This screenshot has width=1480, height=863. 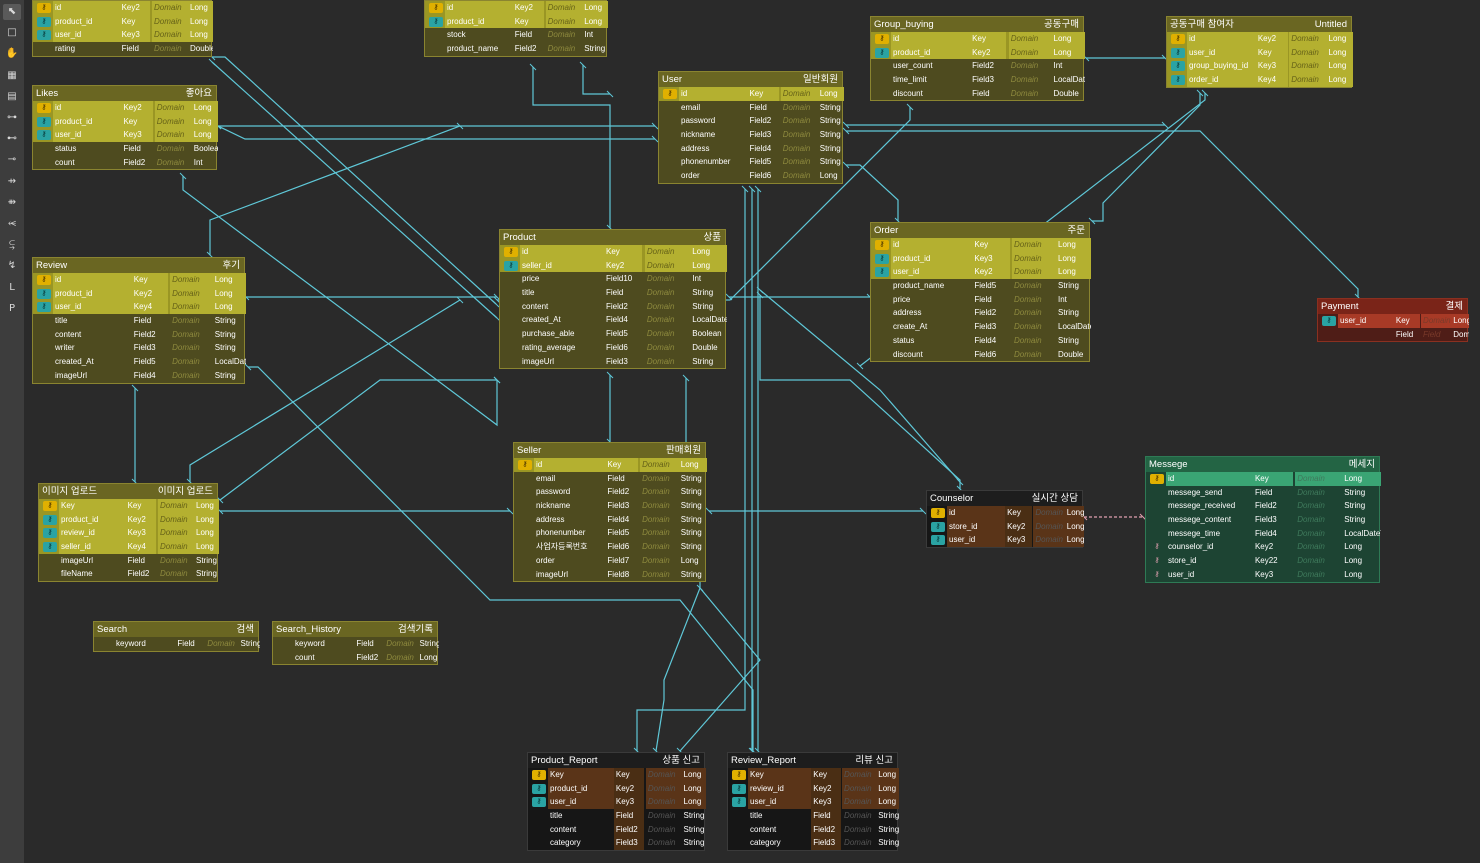 I want to click on column-row: ⚷ user_id Key Domain Long, so click(x=1260, y=52).